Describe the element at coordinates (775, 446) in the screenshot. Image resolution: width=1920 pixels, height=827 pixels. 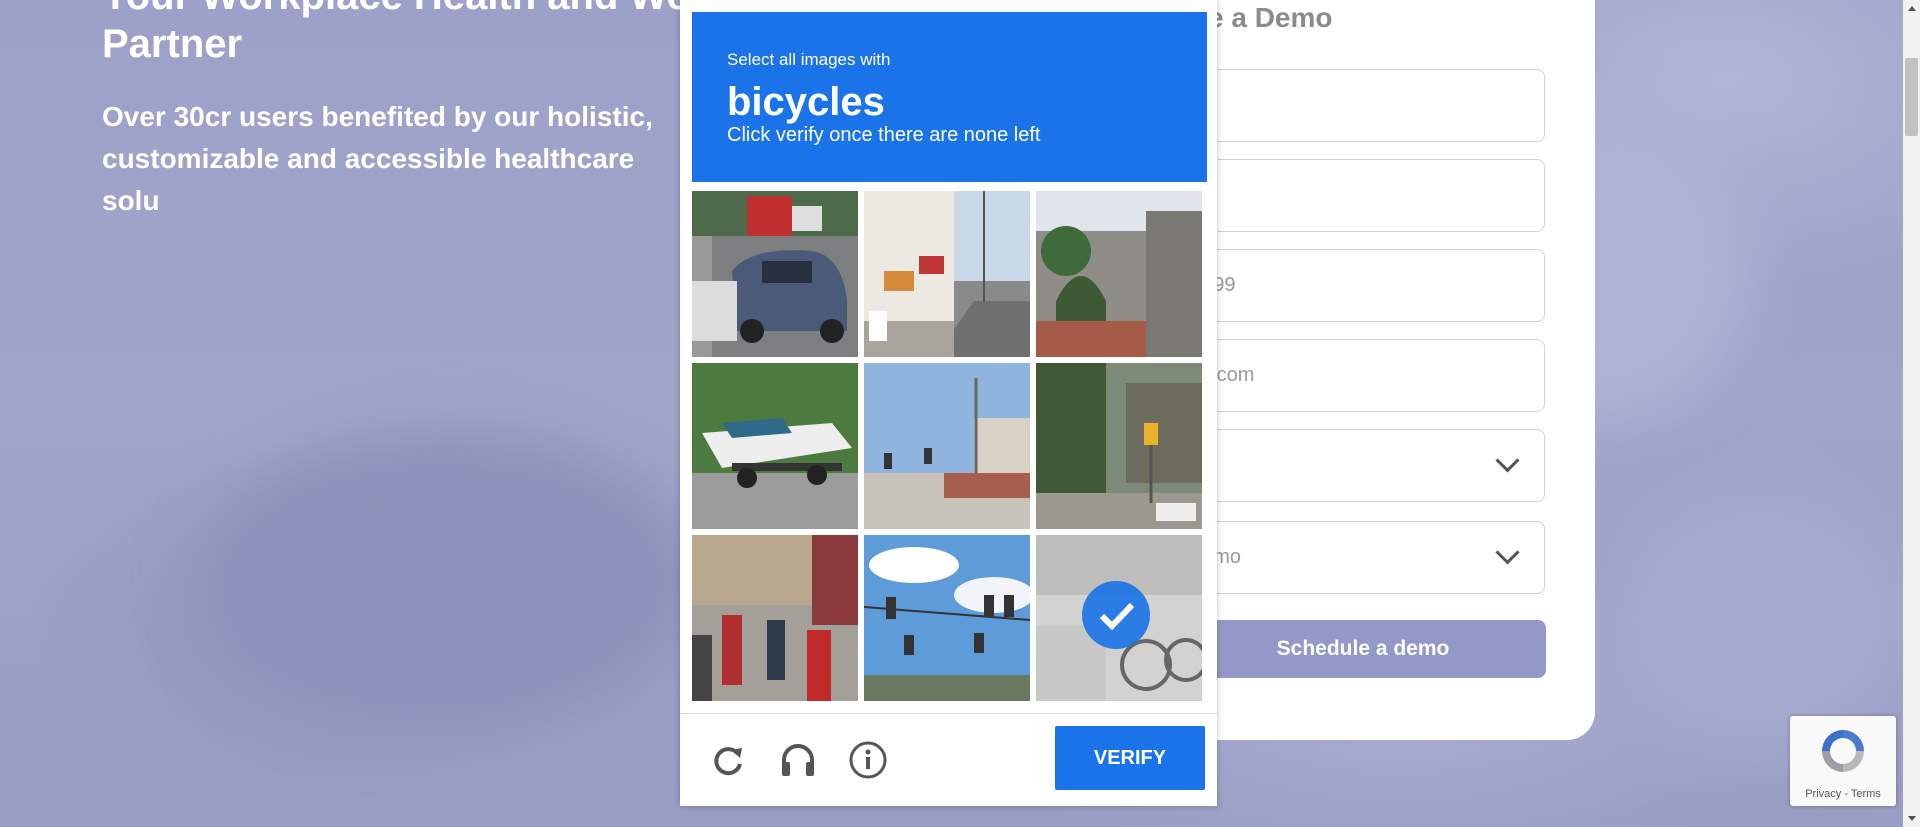
I see `captcha-tile-boat-trailer` at that location.